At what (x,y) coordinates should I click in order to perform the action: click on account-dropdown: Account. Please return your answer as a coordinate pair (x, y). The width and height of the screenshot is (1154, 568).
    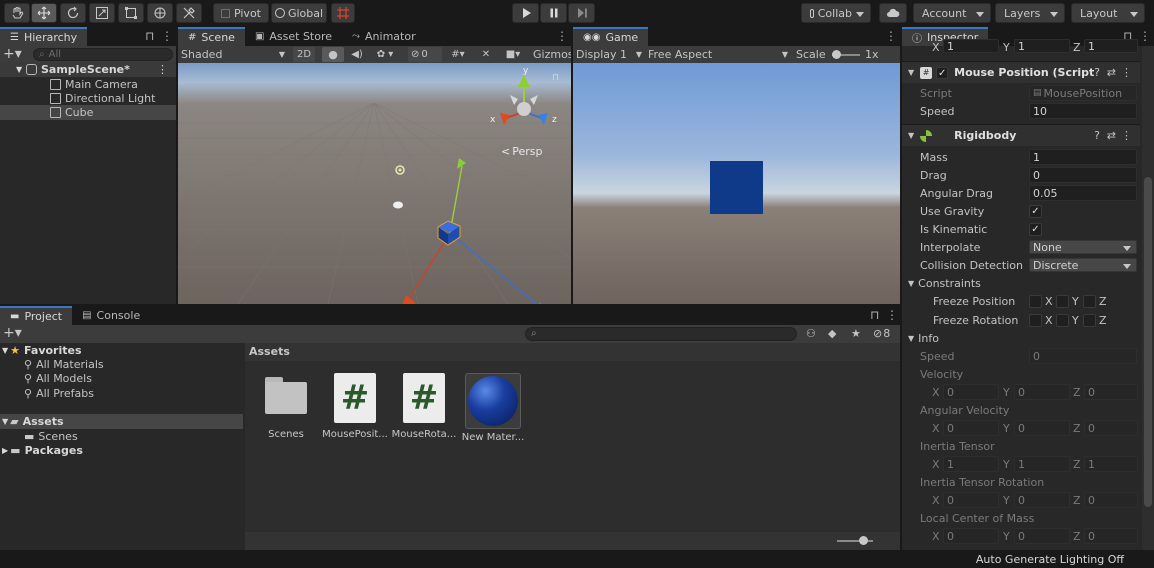
    Looking at the image, I should click on (952, 13).